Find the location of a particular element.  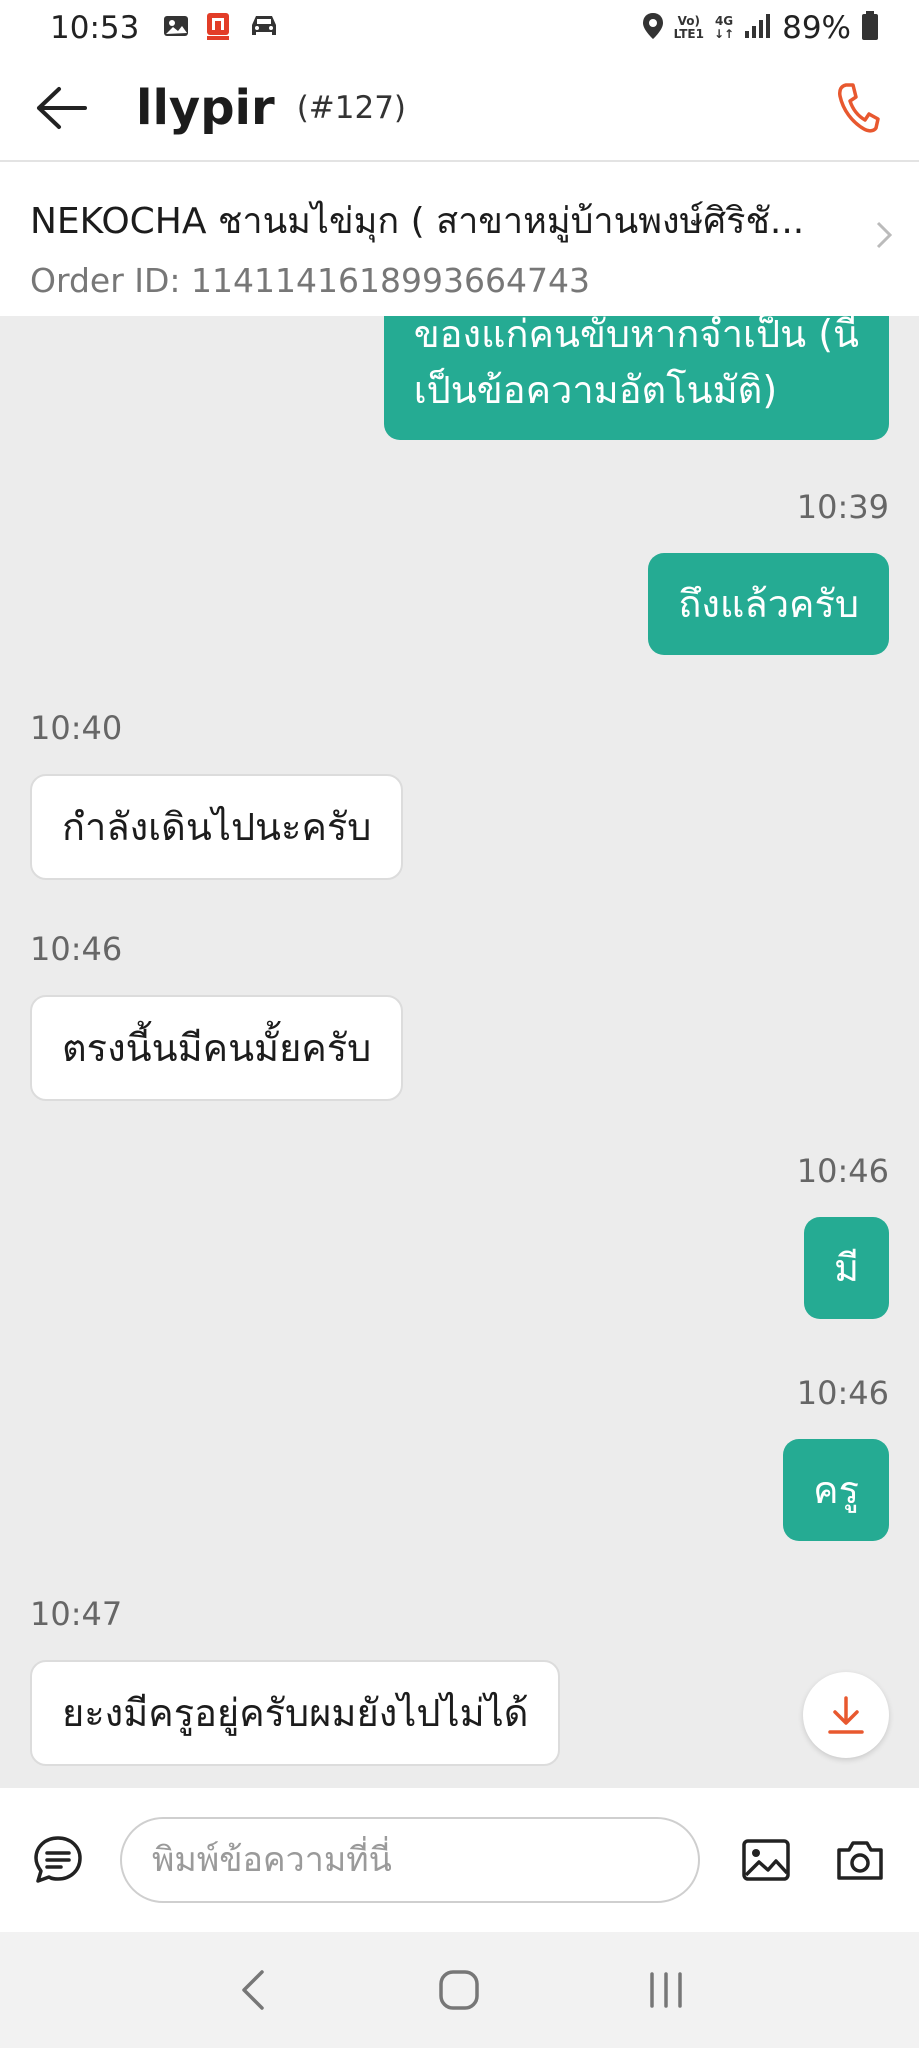

battery-icon is located at coordinates (870, 28).